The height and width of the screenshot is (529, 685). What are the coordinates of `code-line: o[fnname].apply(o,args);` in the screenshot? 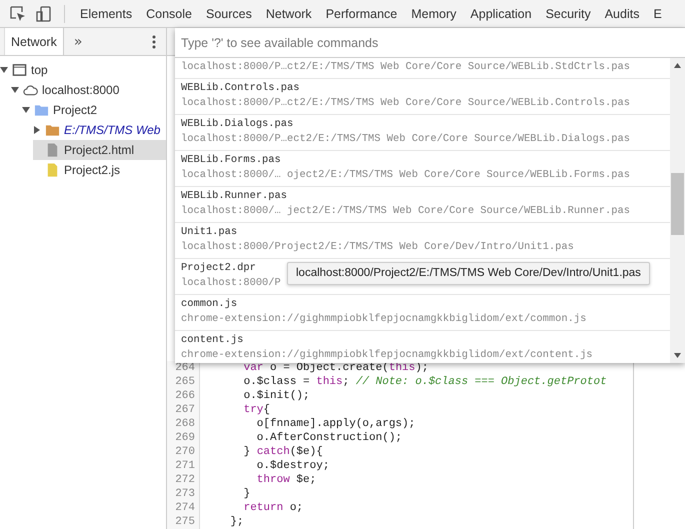 It's located at (336, 424).